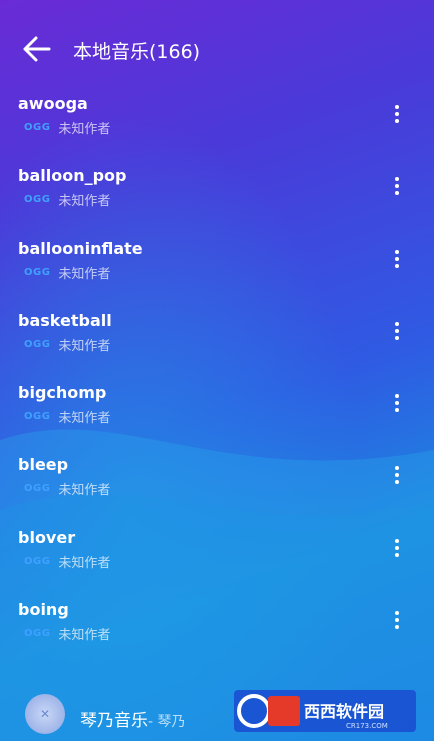 The image size is (434, 741). What do you see at coordinates (47, 537) in the screenshot?
I see `song-name: blover` at bounding box center [47, 537].